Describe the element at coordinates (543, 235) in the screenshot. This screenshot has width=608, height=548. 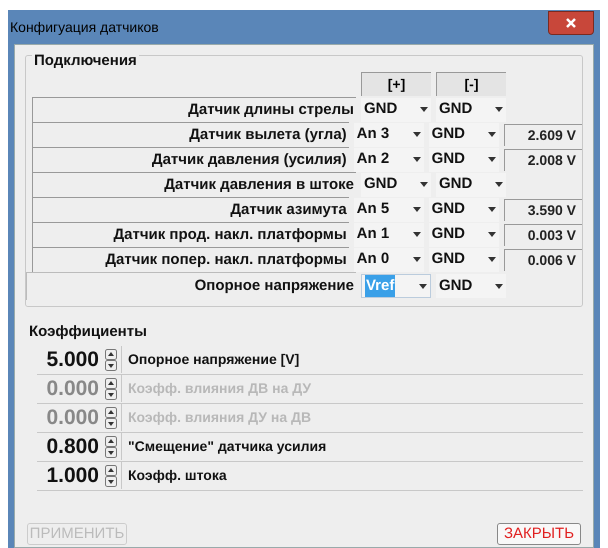
I see `voltage-reading: 0.003 V` at that location.